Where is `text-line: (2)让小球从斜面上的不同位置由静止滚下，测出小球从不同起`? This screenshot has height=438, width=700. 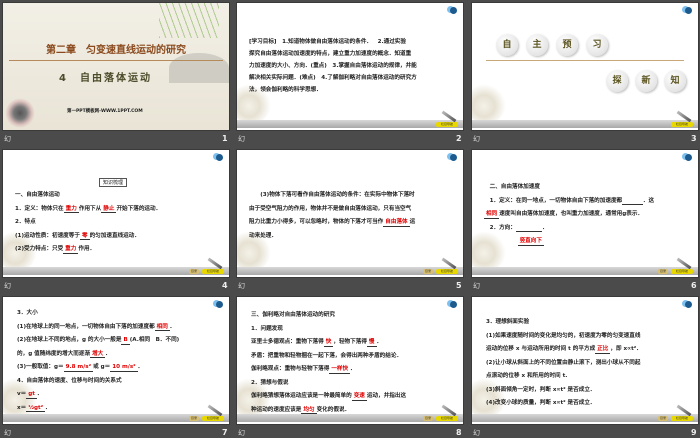
text-line: (2)让小球从斜面上的不同位置由静止滚下，测出小球从不同起 is located at coordinates (587, 362).